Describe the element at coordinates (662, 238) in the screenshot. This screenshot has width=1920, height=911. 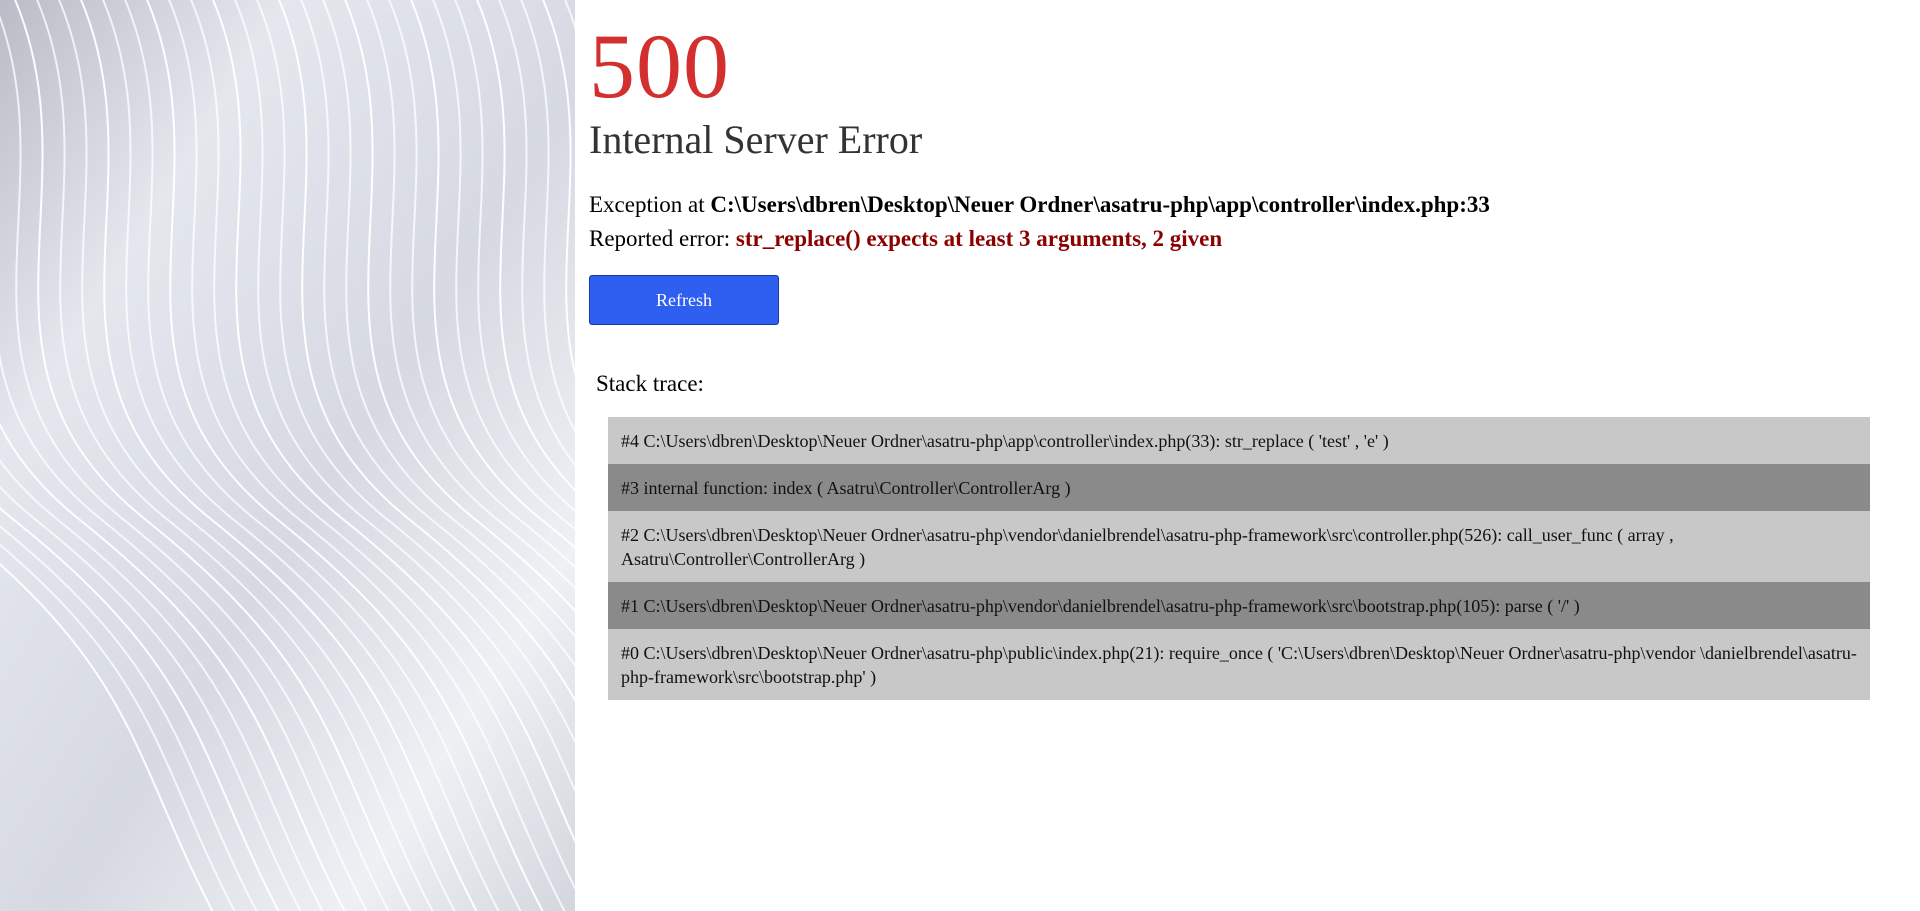
I see `reported-prefix: Reported error:` at that location.